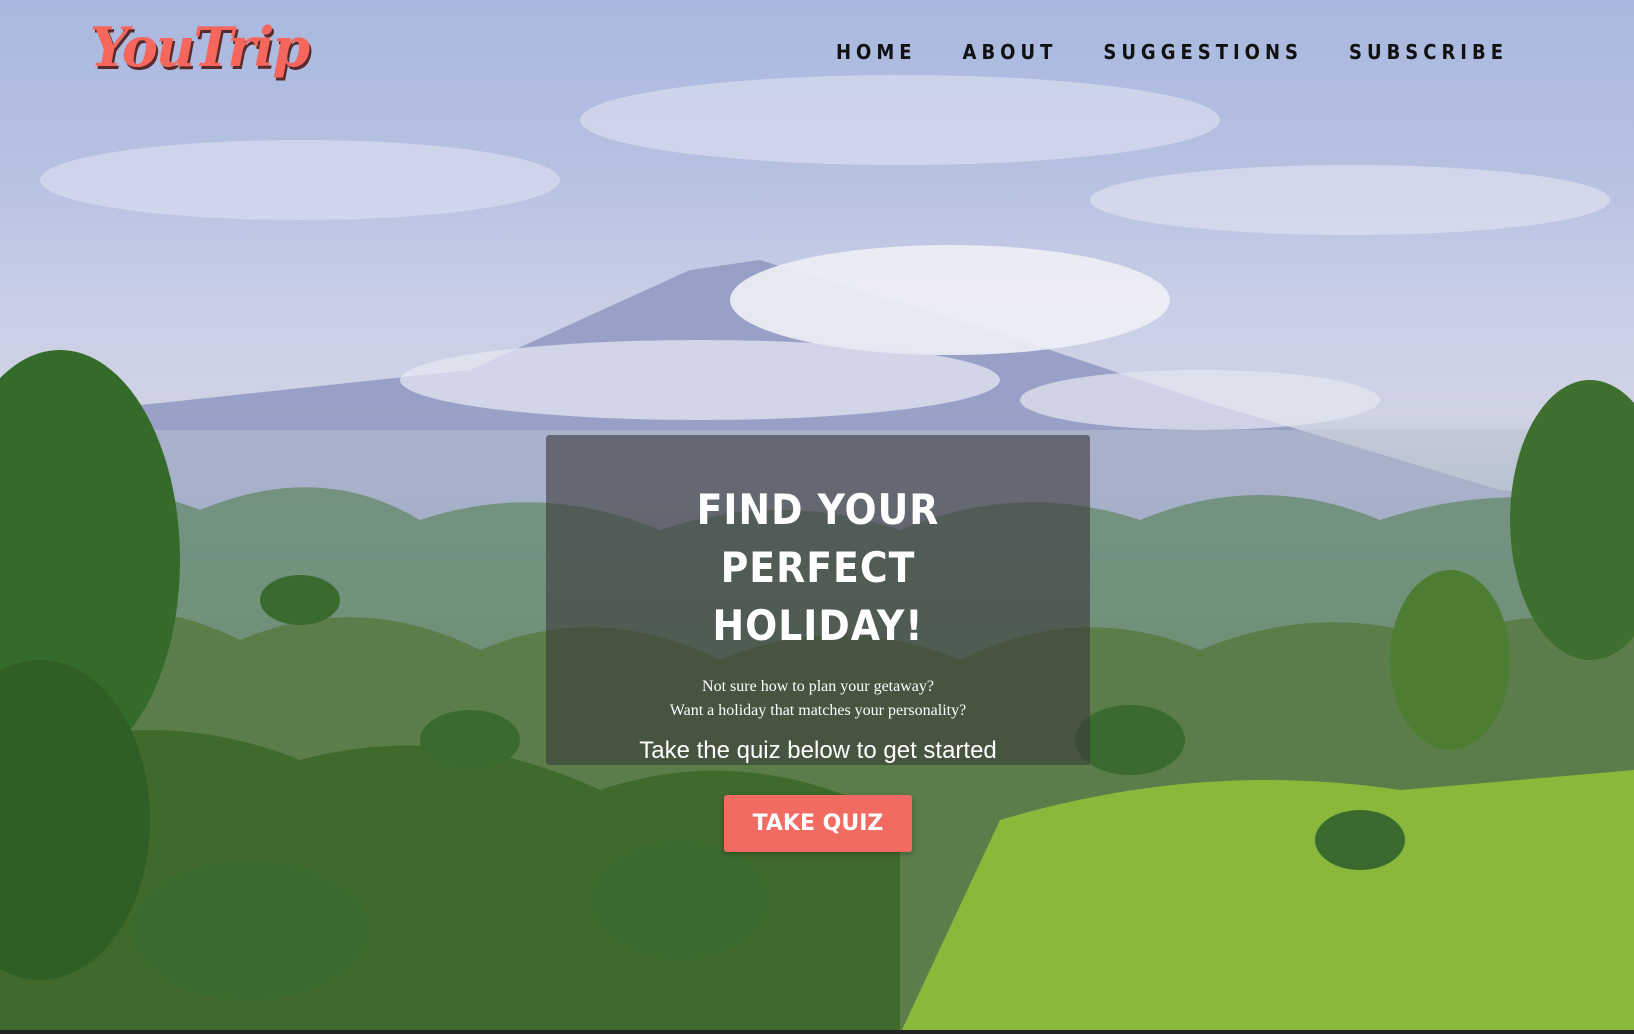  I want to click on nav-suggestions-link: SUGGESTIONS, so click(1203, 52).